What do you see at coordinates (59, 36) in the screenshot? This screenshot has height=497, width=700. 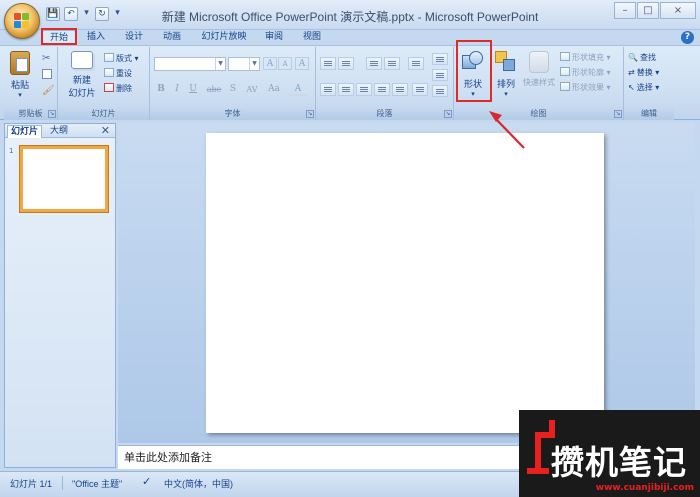 I see `home-tab-highlight` at bounding box center [59, 36].